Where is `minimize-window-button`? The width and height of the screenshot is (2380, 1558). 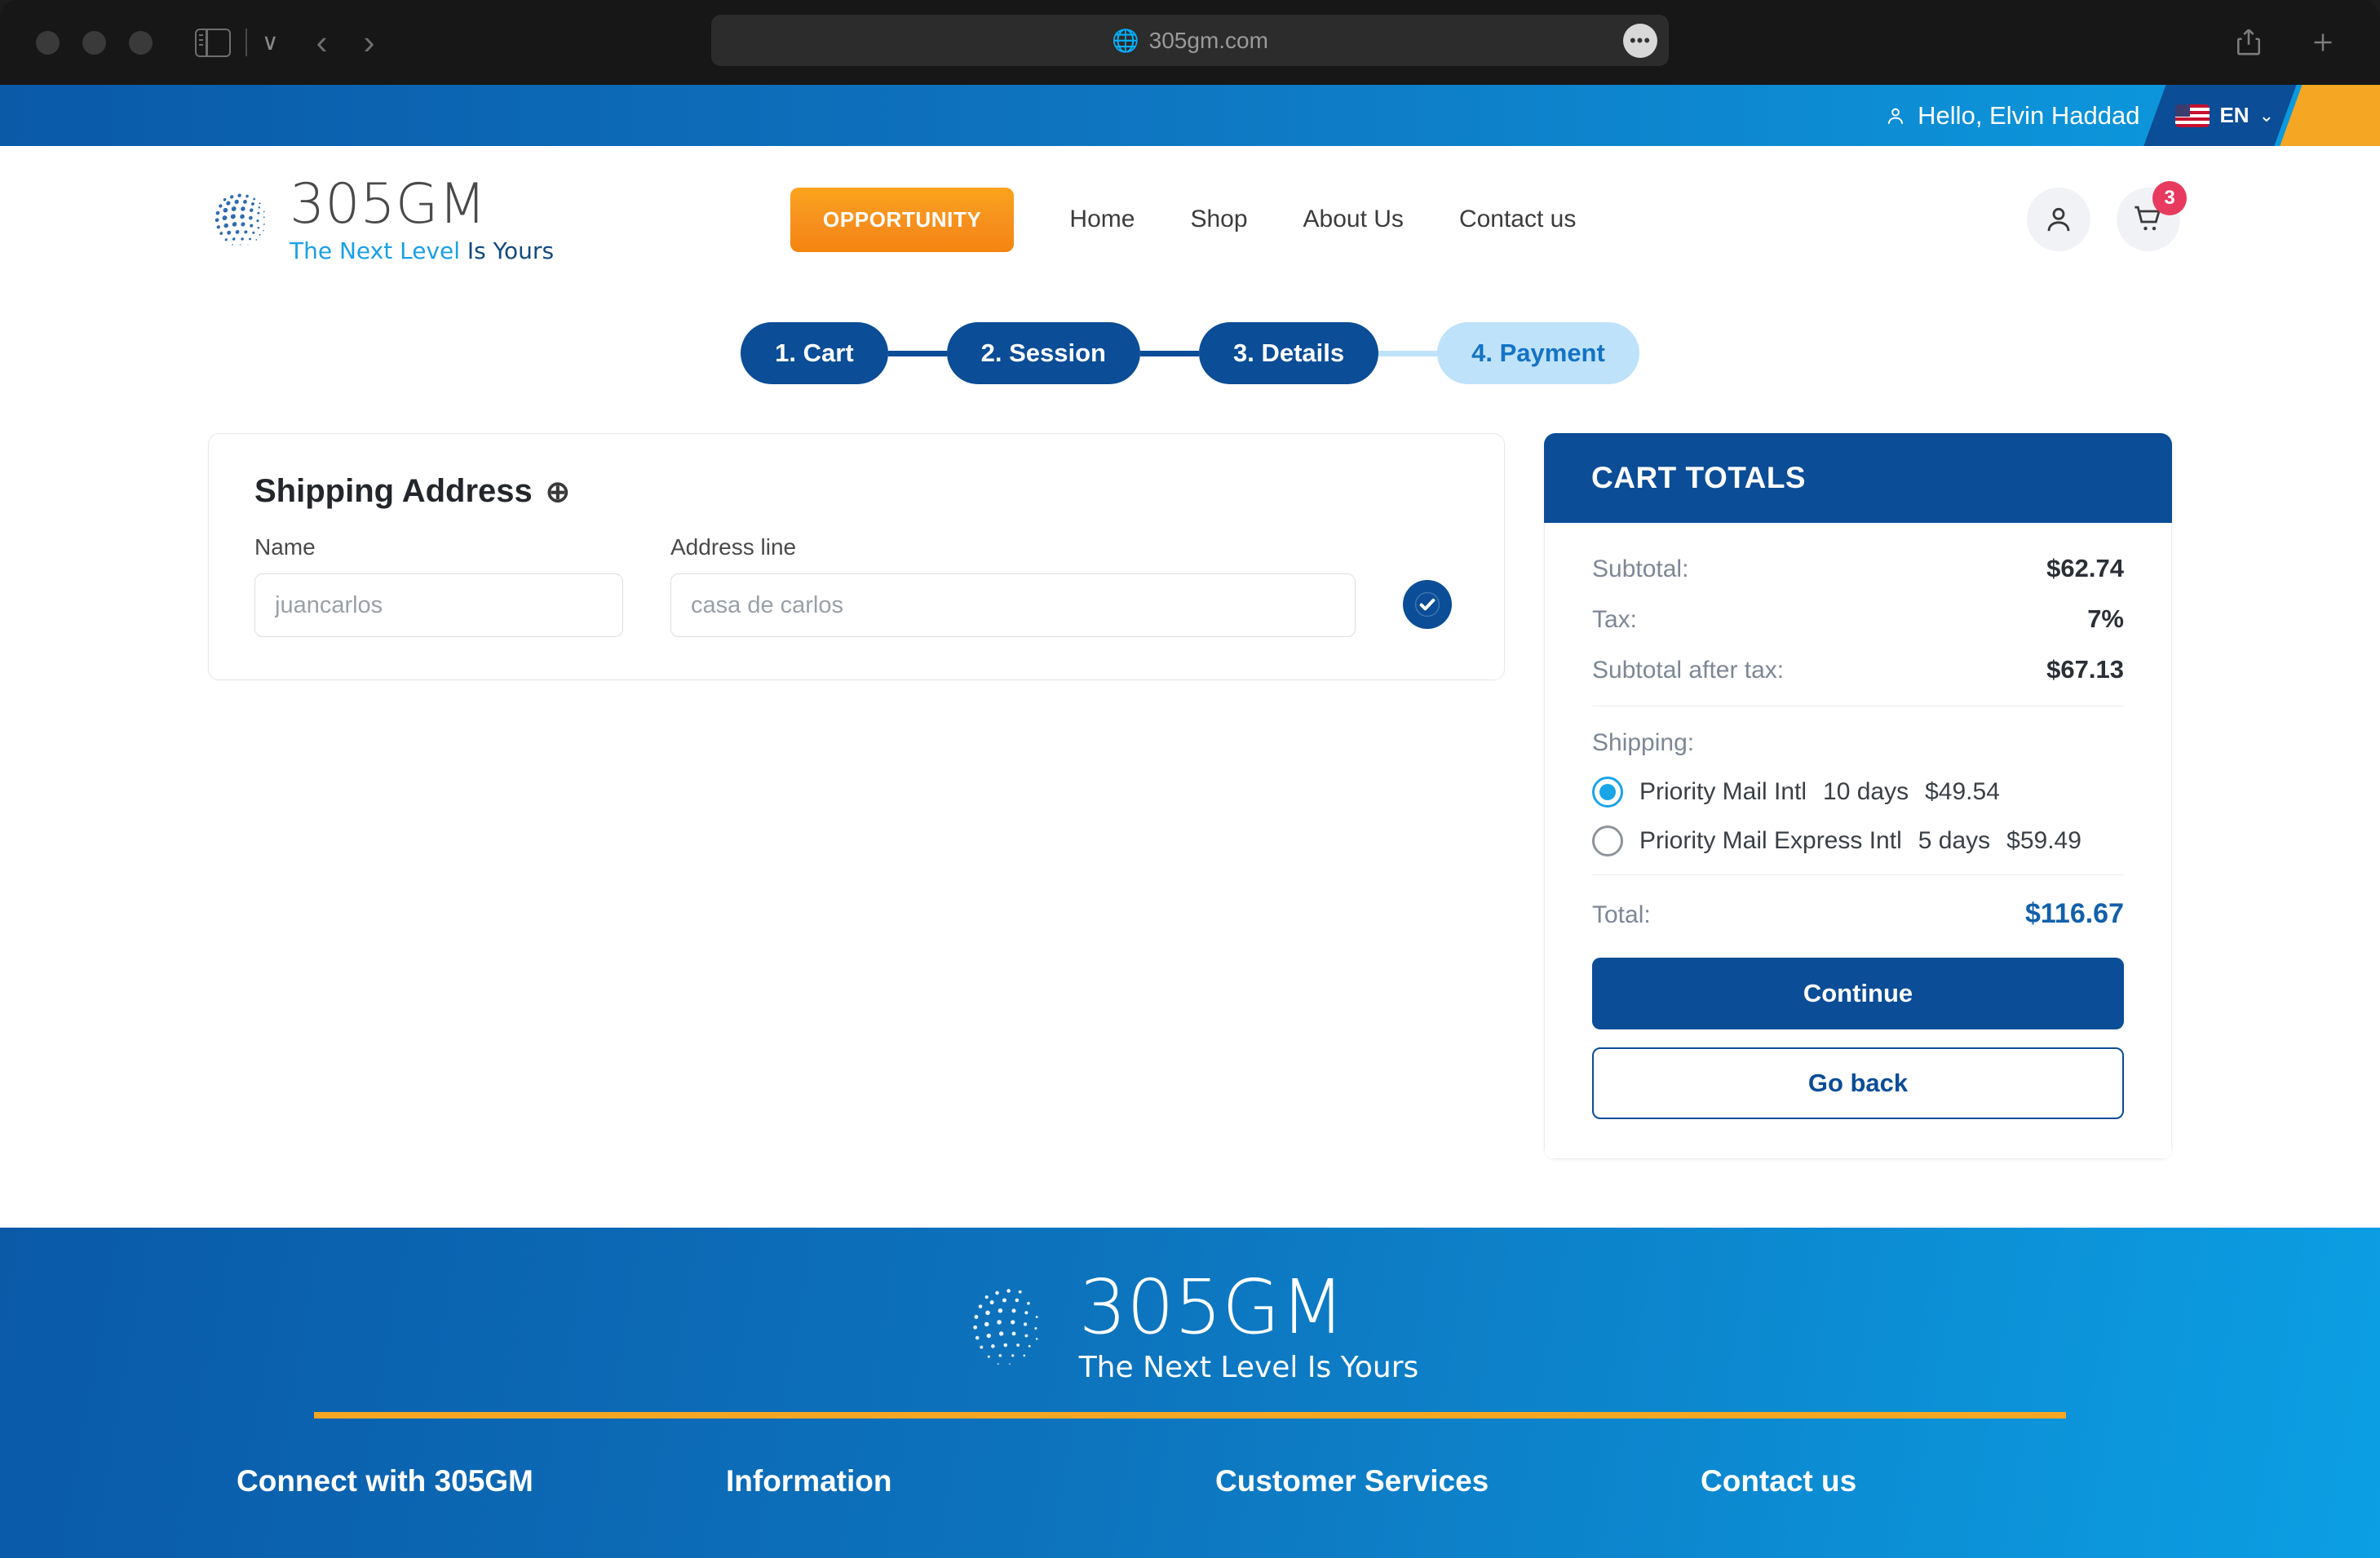 minimize-window-button is located at coordinates (94, 42).